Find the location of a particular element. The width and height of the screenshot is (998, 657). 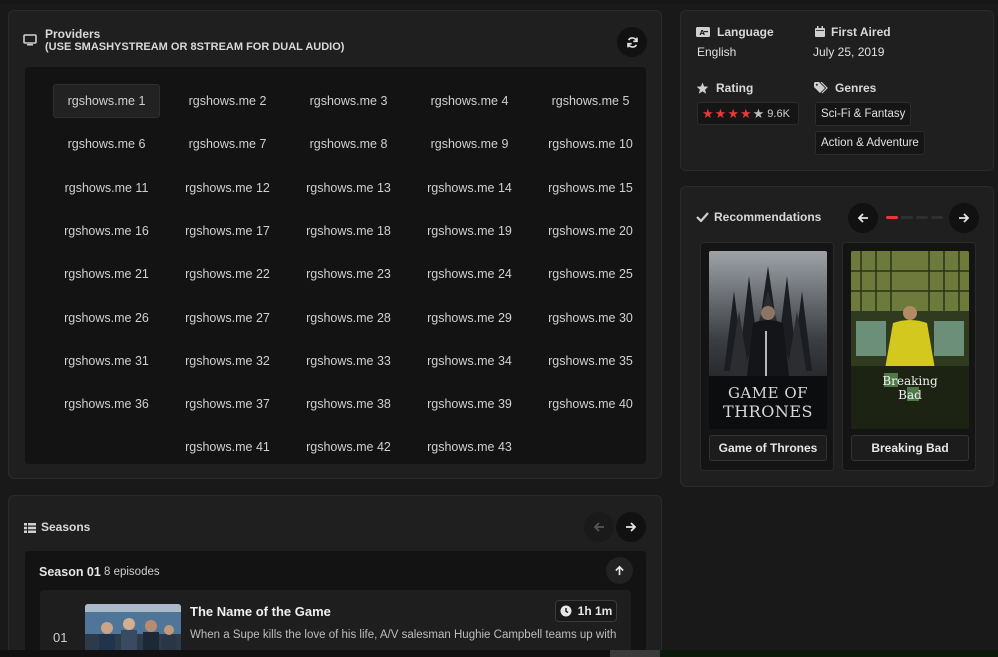

provider-item: rgshows.me 26 is located at coordinates (106, 318).